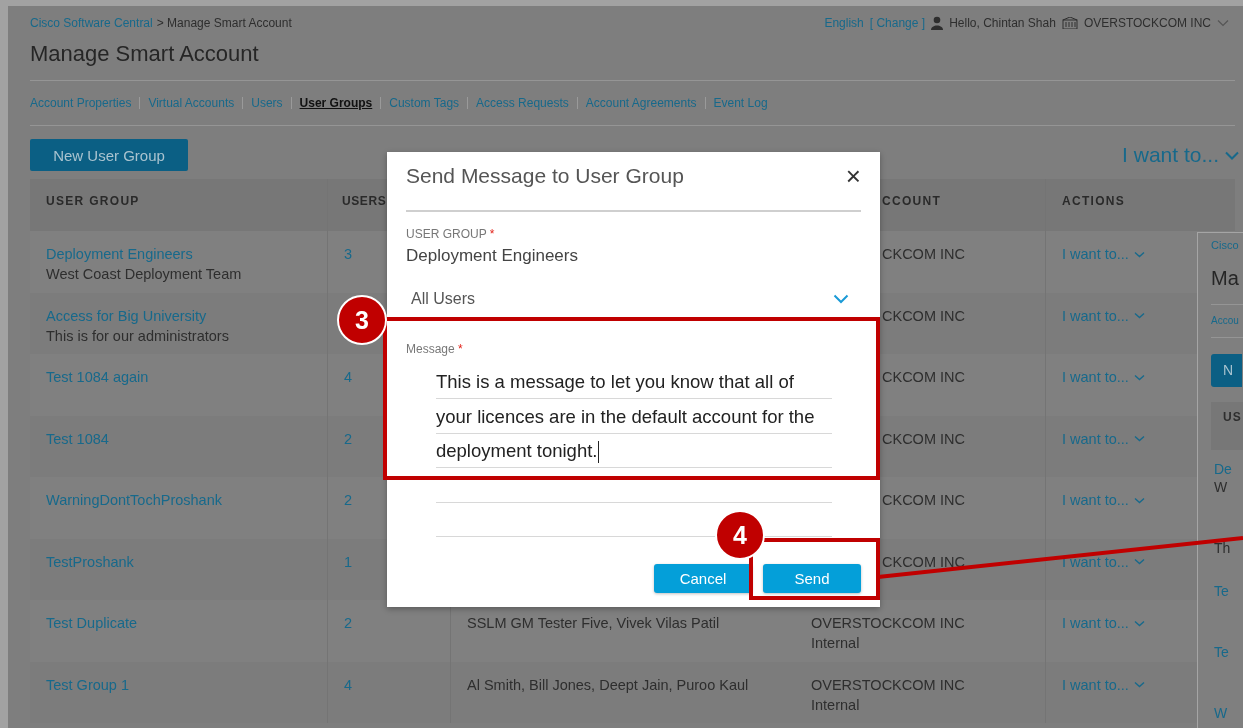 Image resolution: width=1243 pixels, height=728 pixels. What do you see at coordinates (126, 315) in the screenshot?
I see `group-name-link: Access for Big University` at bounding box center [126, 315].